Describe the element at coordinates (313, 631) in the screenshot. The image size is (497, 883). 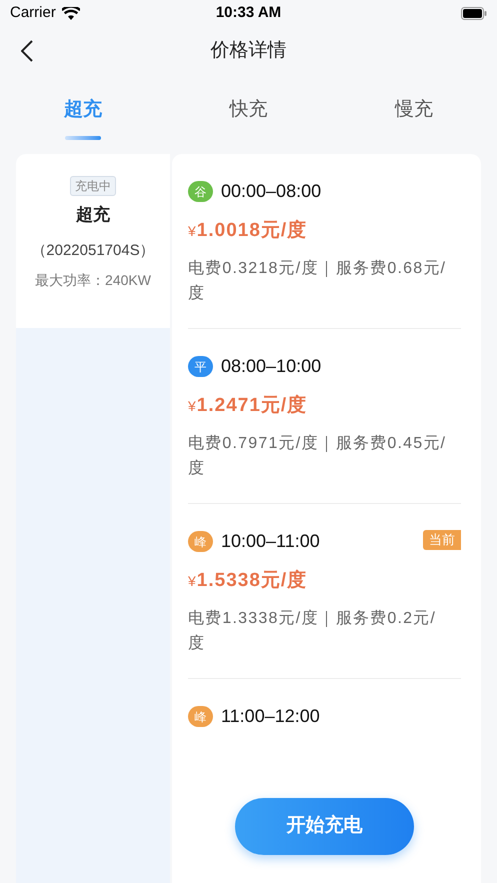
I see `fee-detail: 电费1.3338元/度｜服务费0.2元/度` at that location.